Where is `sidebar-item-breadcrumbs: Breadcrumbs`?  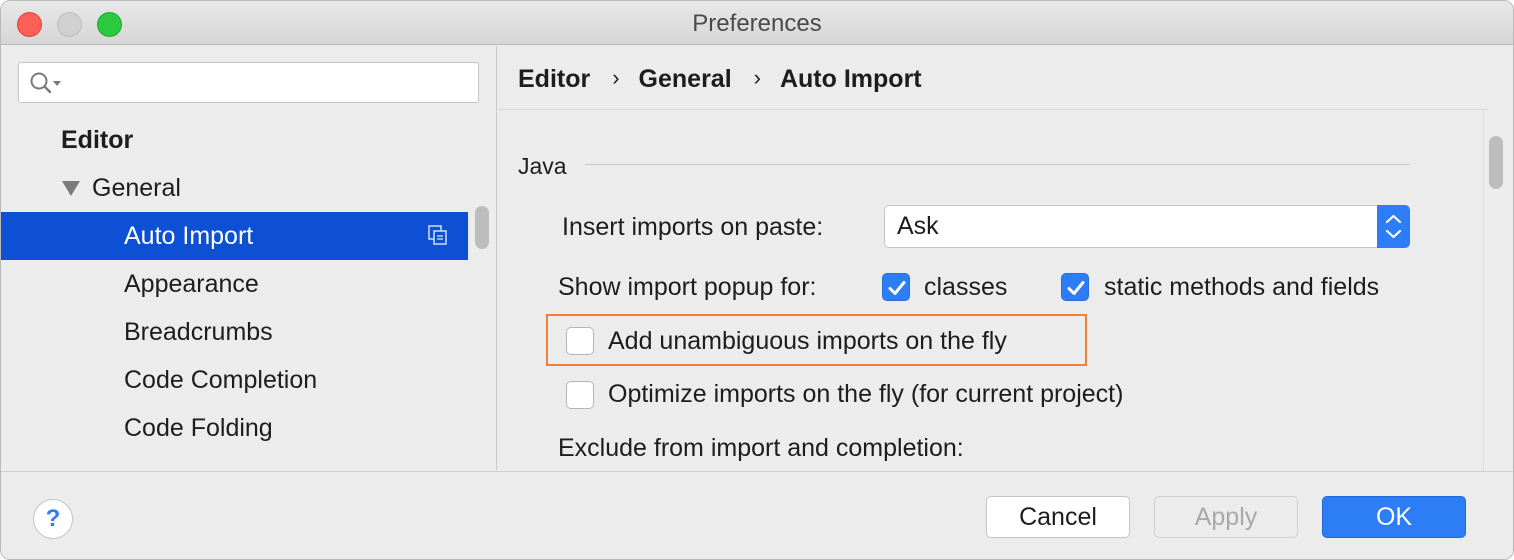
sidebar-item-breadcrumbs: Breadcrumbs is located at coordinates (234, 332).